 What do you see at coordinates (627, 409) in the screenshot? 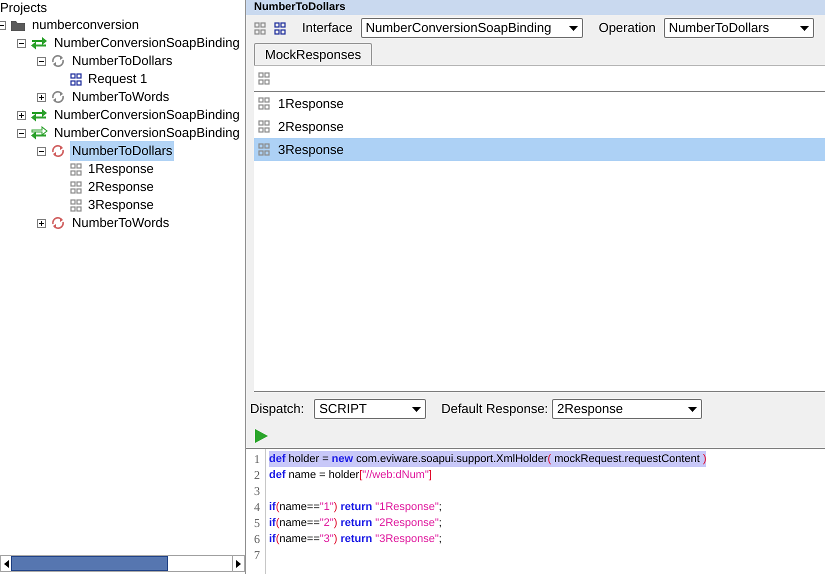
I see `dropdown: 2Response` at bounding box center [627, 409].